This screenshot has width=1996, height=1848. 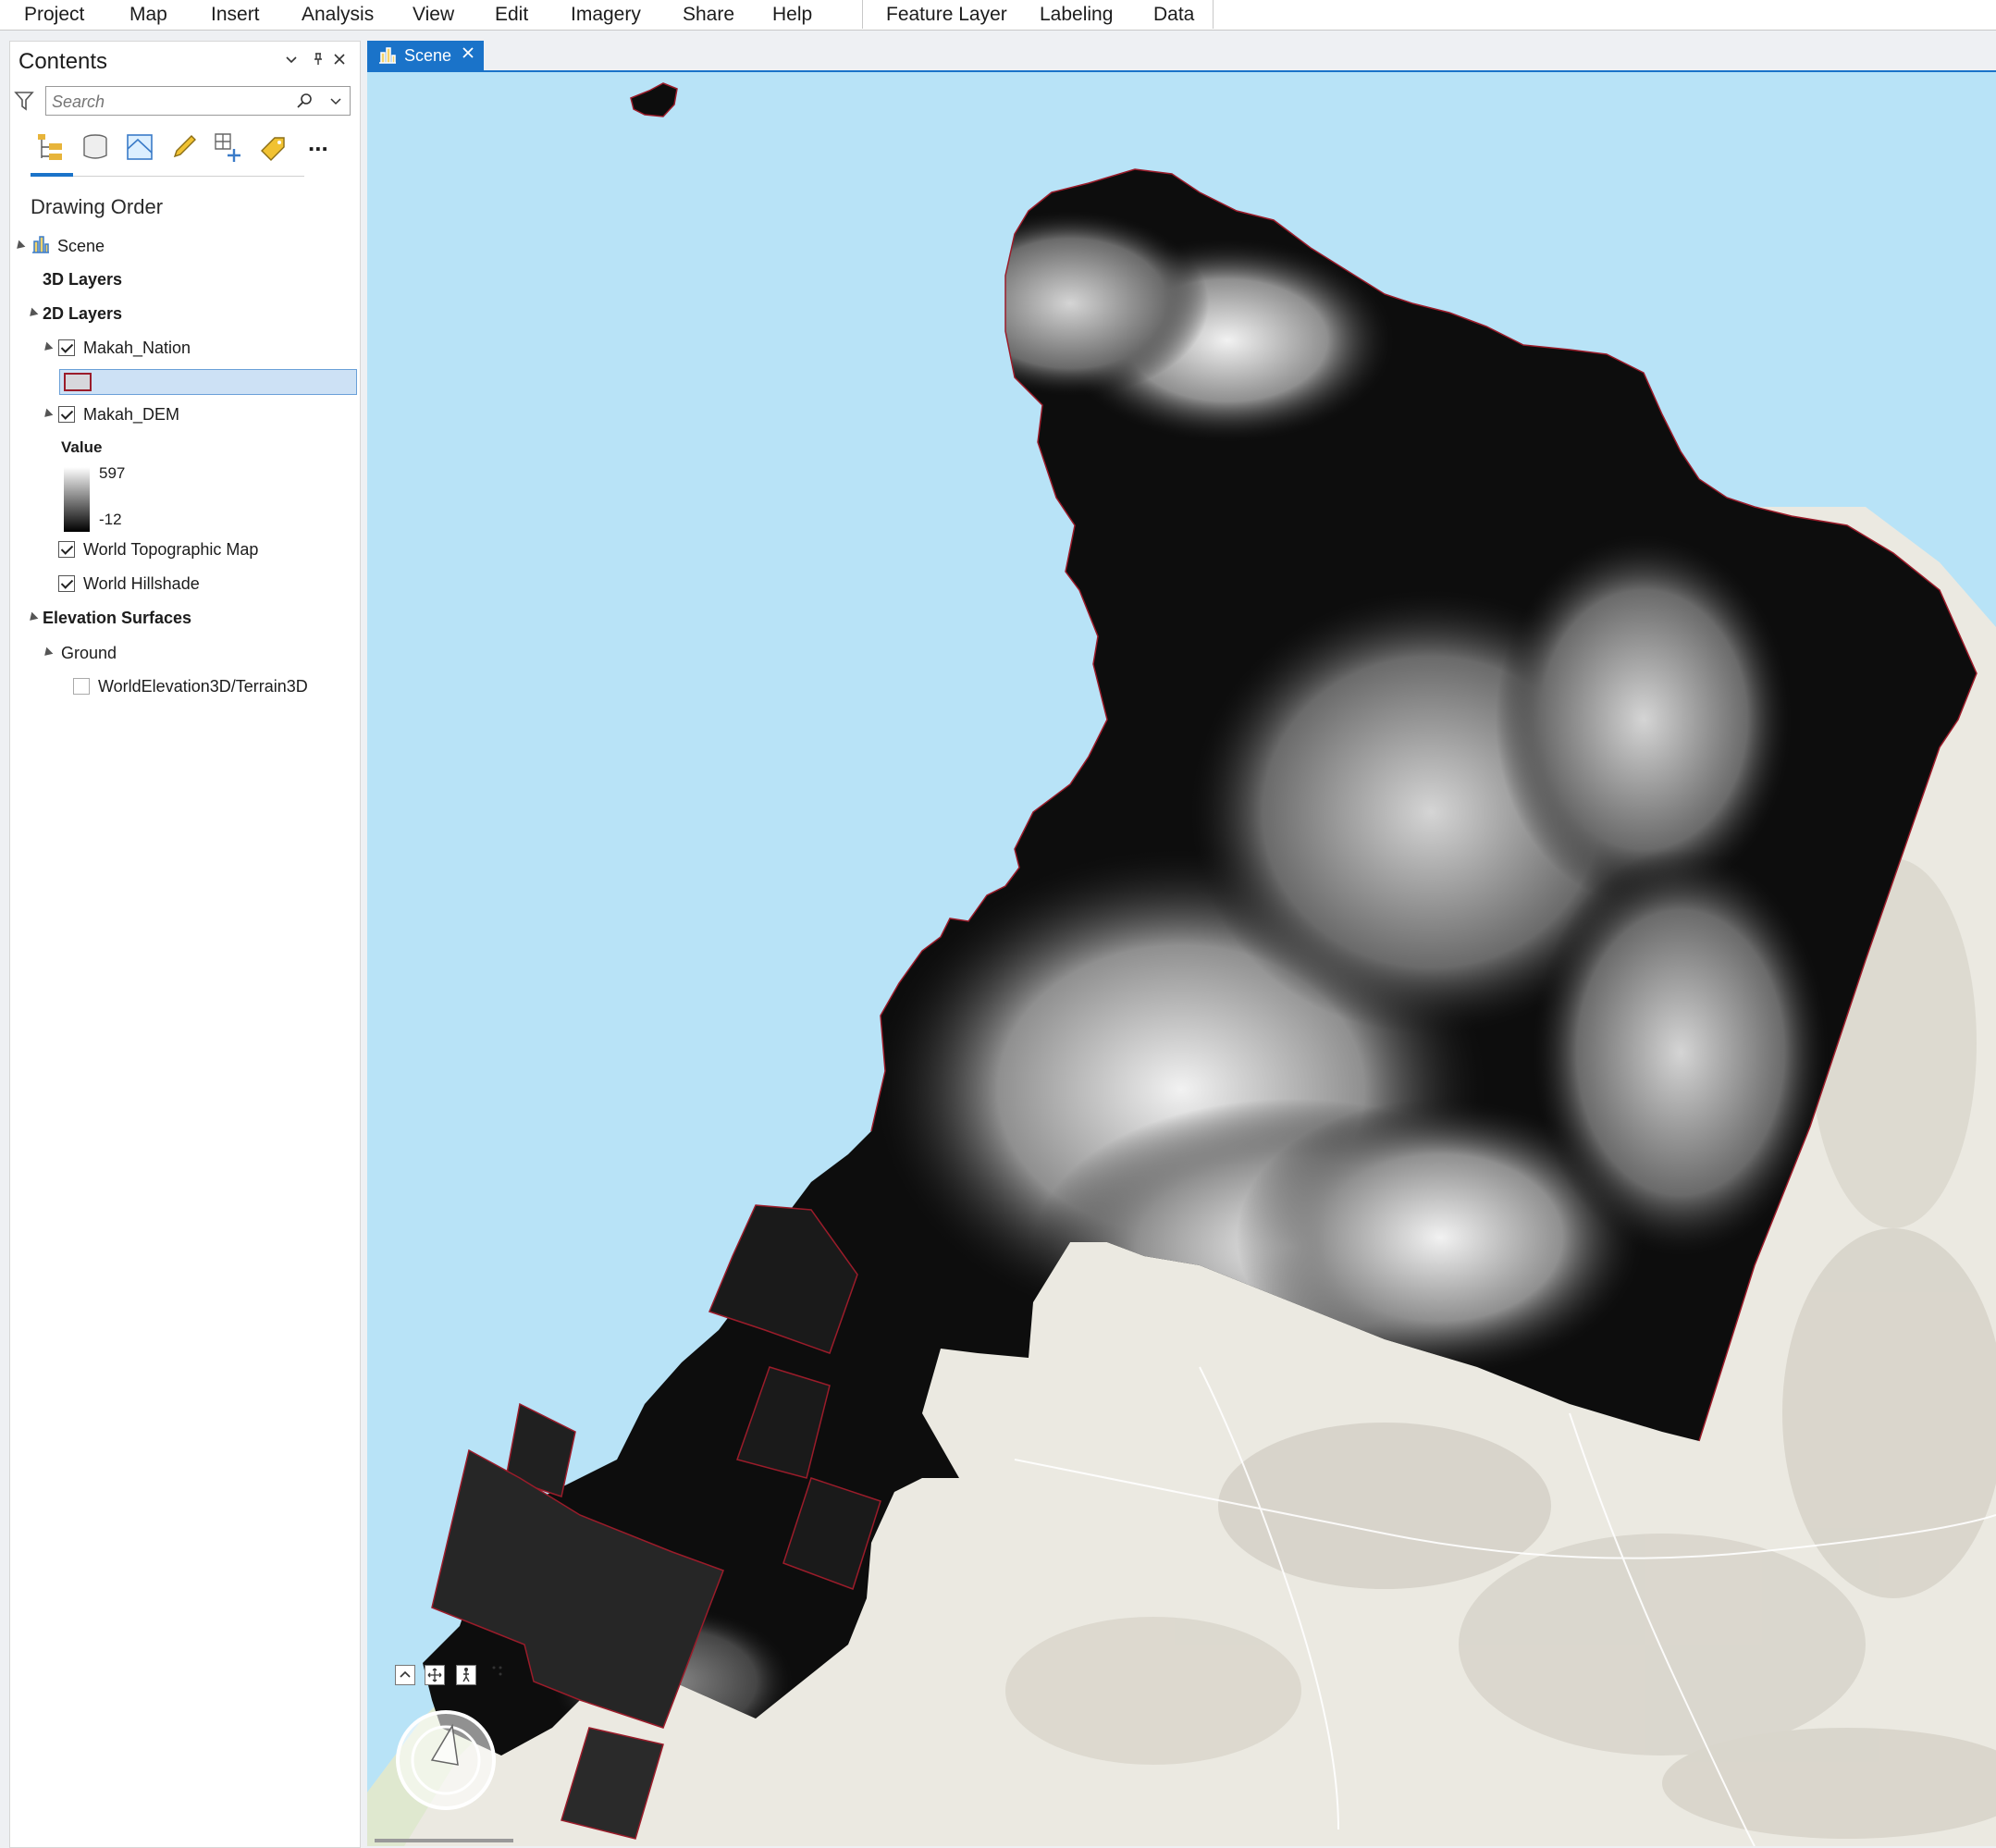 What do you see at coordinates (444, 1841) in the screenshot?
I see `view-status-strip` at bounding box center [444, 1841].